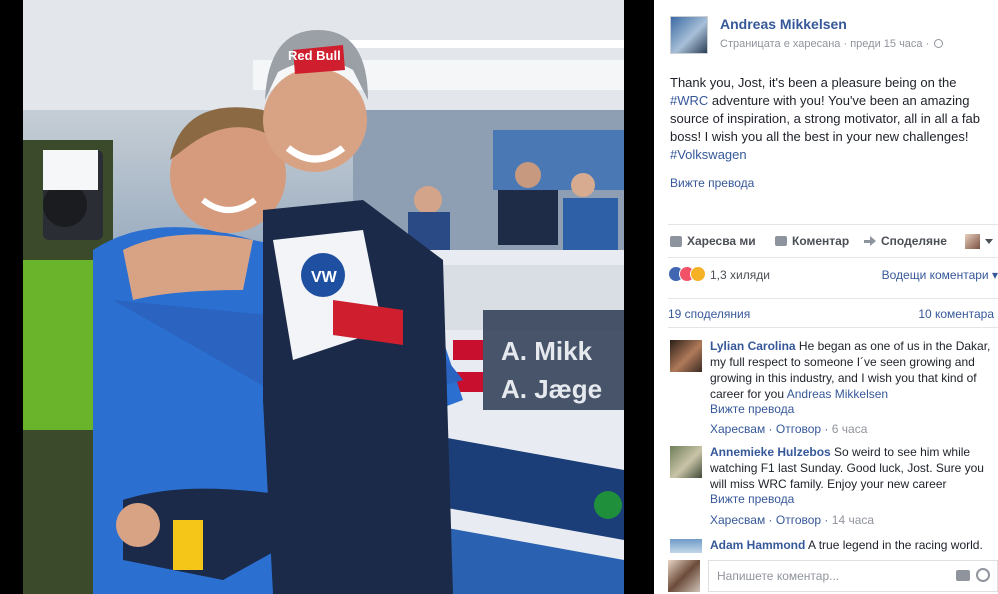 This screenshot has height=594, width=998. Describe the element at coordinates (780, 44) in the screenshot. I see `page-liked-status: Страницата е харесана` at that location.